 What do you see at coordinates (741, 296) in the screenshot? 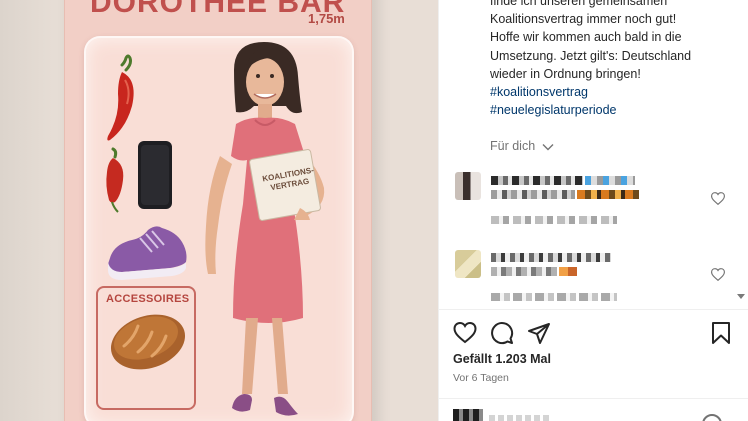
I see `scroll-down-arrow-icon` at bounding box center [741, 296].